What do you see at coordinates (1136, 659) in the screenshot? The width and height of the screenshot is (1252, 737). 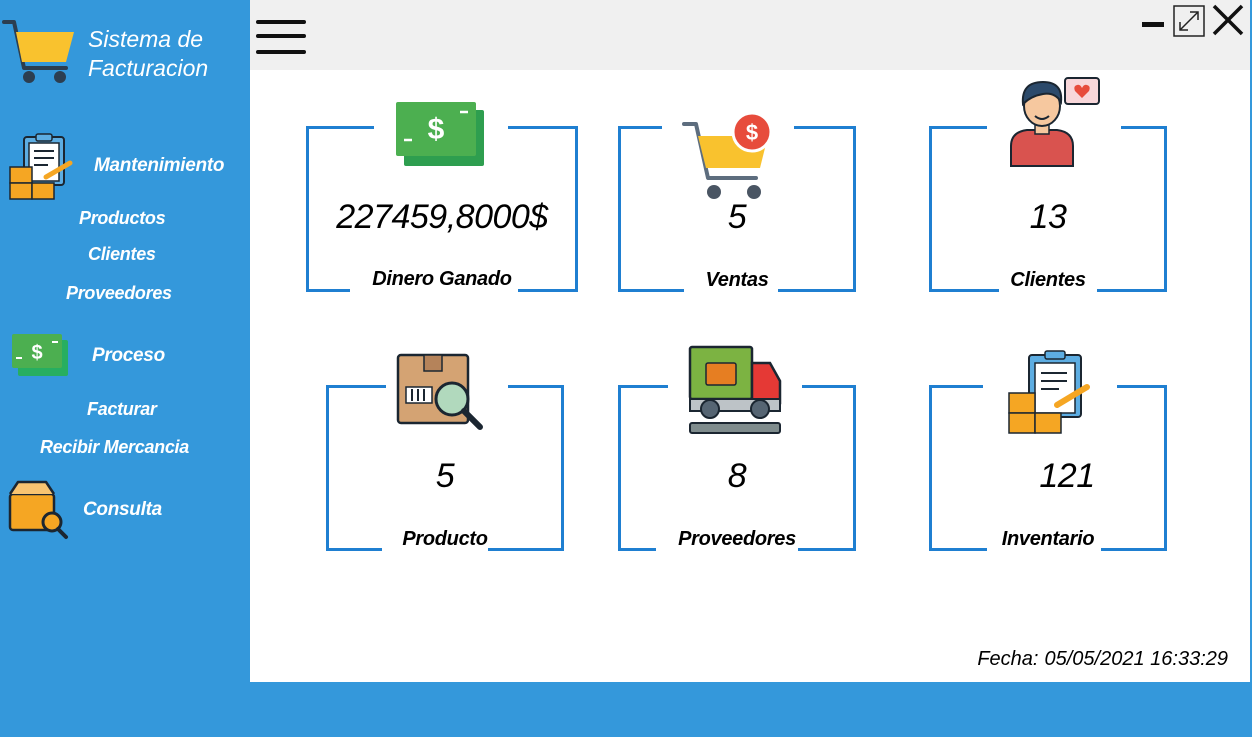 I see `date-value: 05/05/2021 16:33:29` at bounding box center [1136, 659].